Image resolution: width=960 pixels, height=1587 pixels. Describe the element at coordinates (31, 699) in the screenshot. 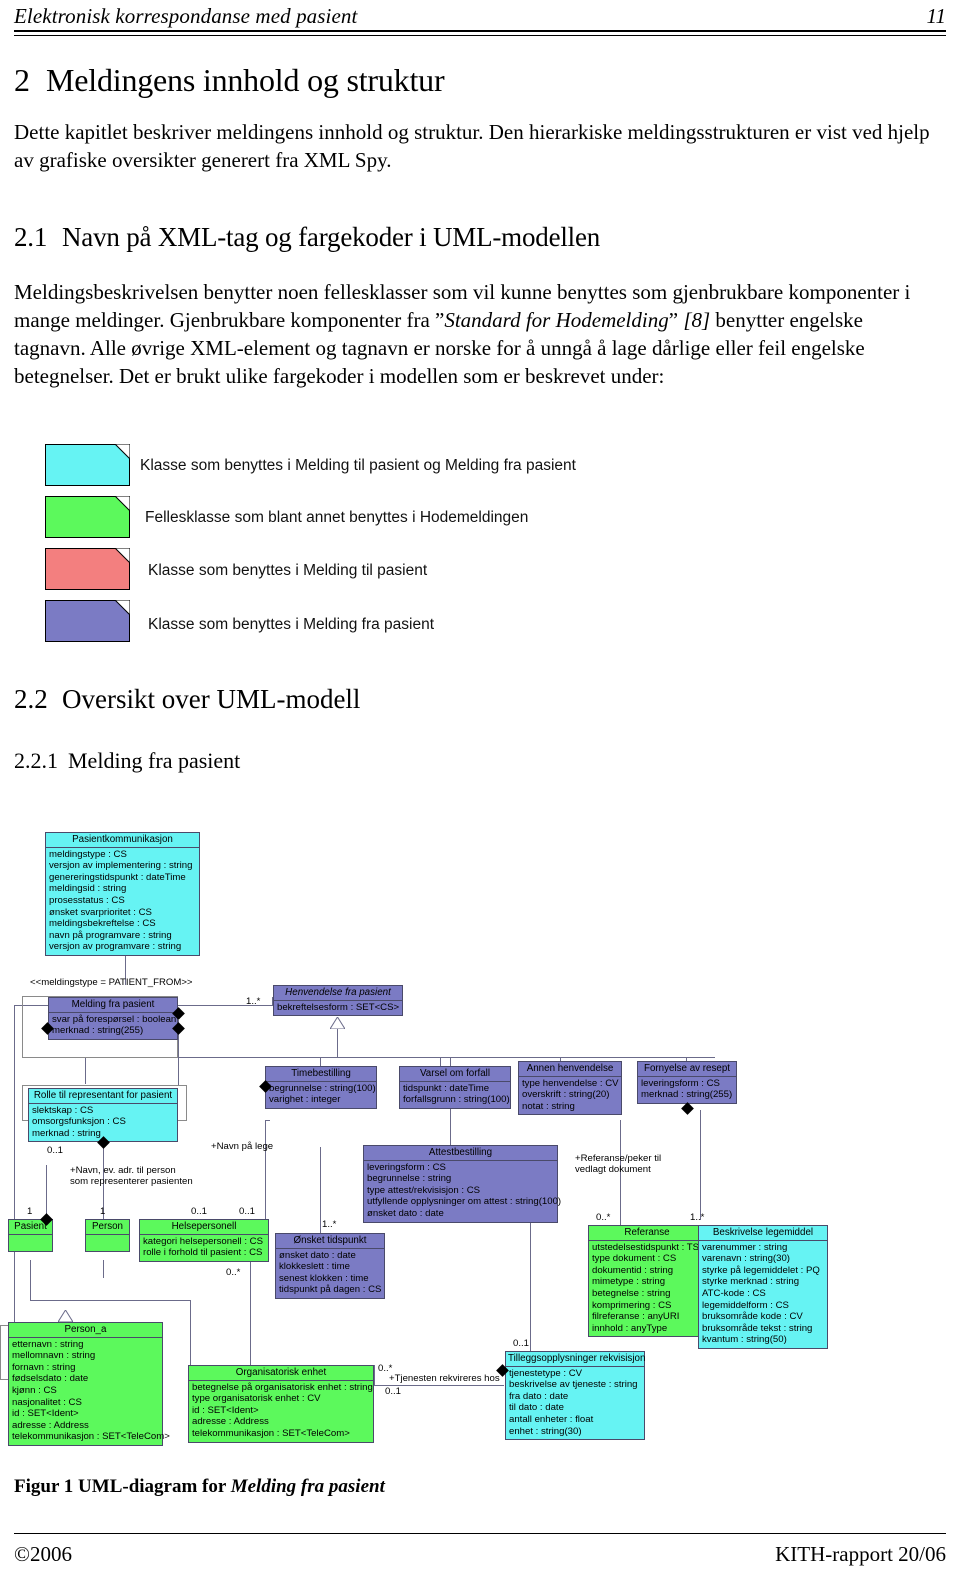

I see `heading-2-2-number: 2.2` at that location.